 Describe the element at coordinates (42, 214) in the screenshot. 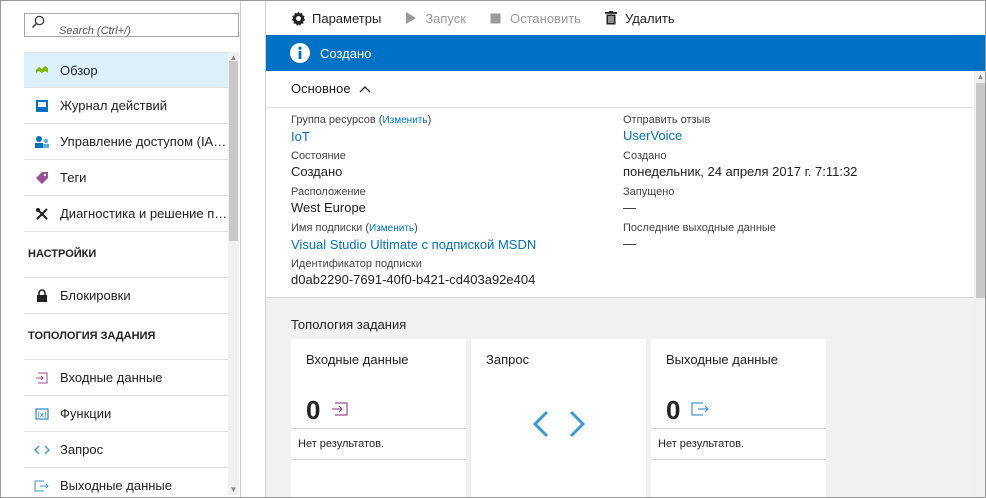

I see `wrench-icon` at that location.